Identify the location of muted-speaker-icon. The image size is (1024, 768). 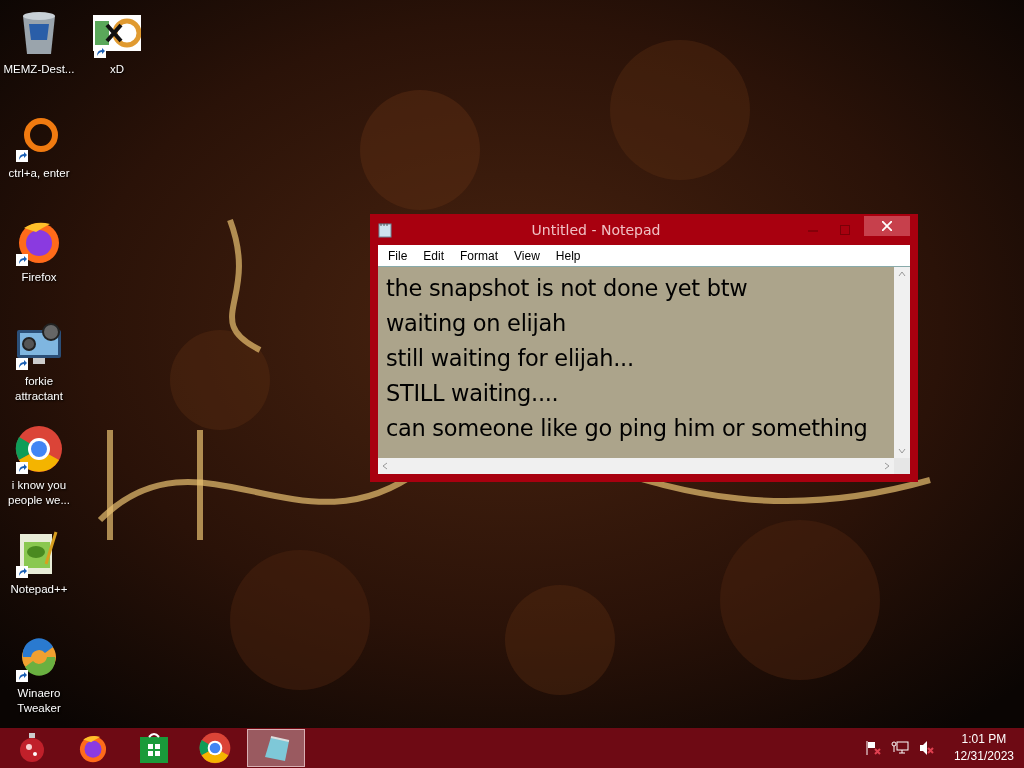
(926, 748).